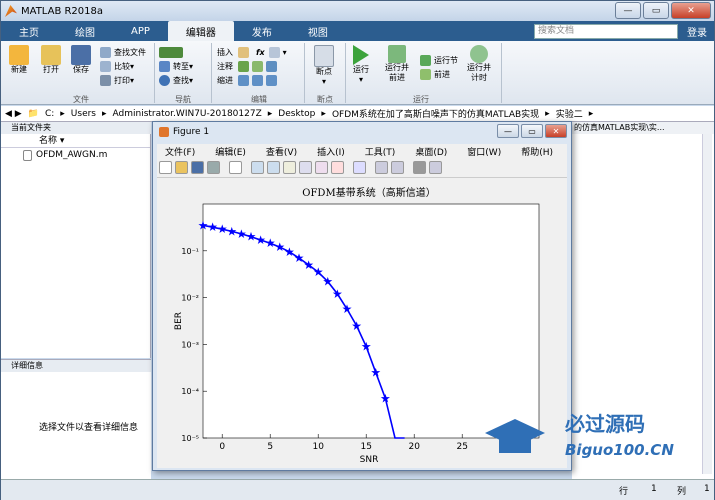  I want to click on open-icon, so click(181, 167).